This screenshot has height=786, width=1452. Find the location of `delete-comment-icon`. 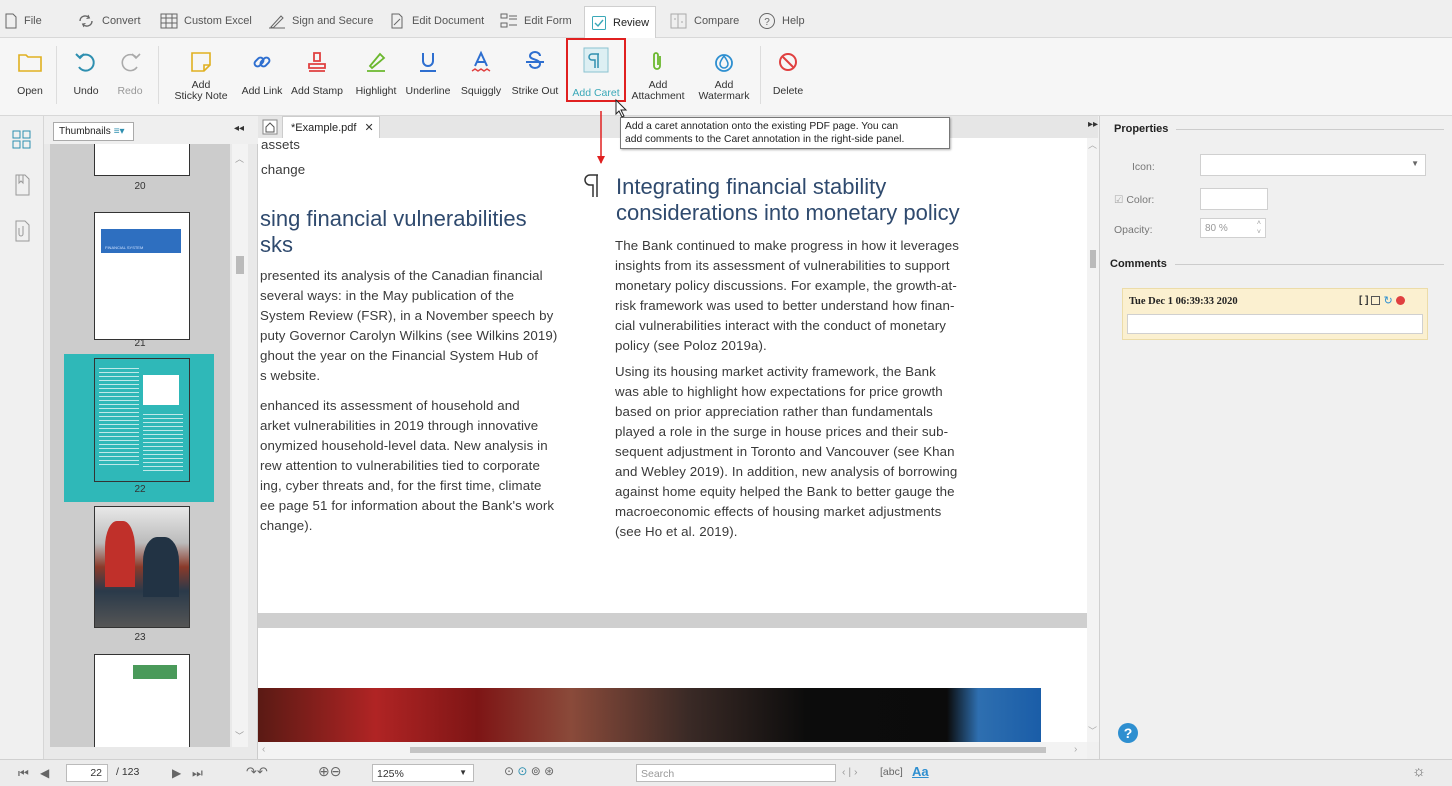

delete-comment-icon is located at coordinates (1400, 300).